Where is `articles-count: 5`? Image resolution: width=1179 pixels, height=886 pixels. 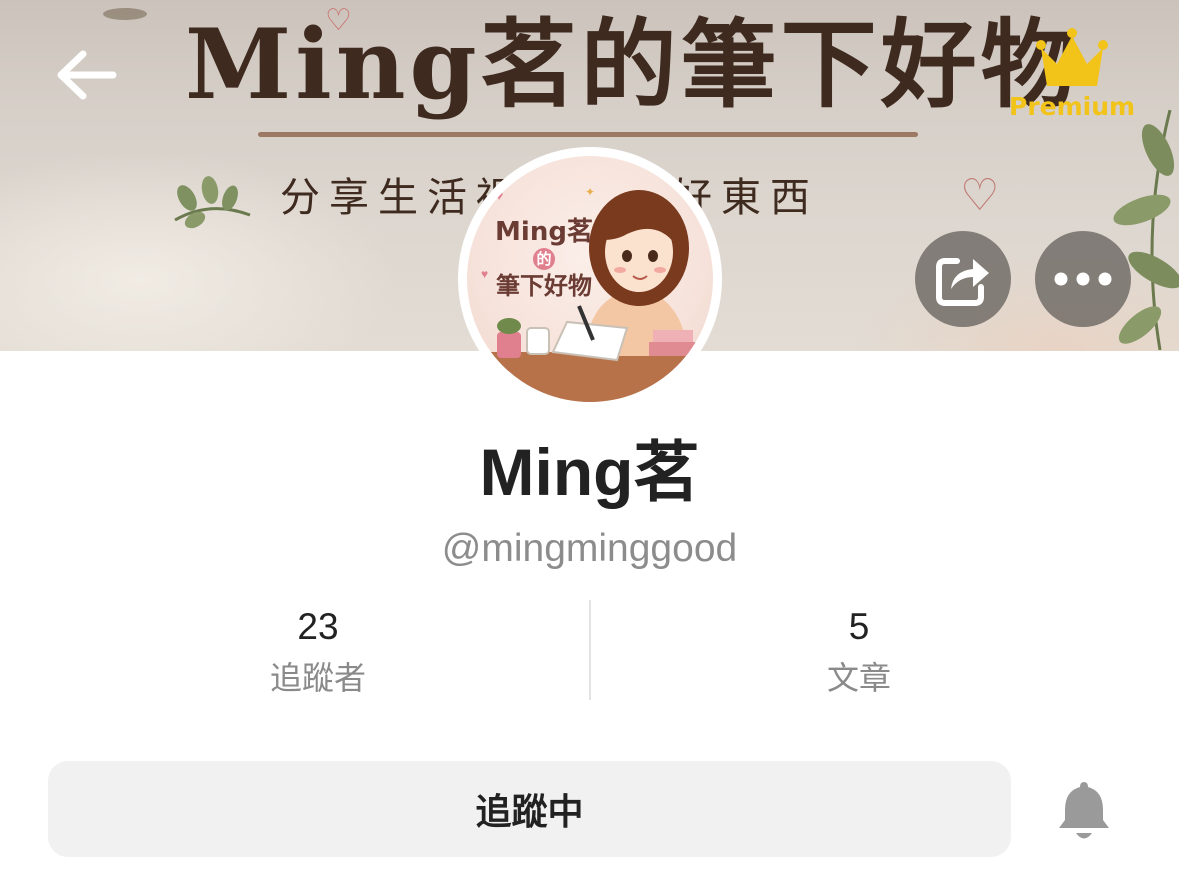
articles-count: 5 is located at coordinates (859, 626).